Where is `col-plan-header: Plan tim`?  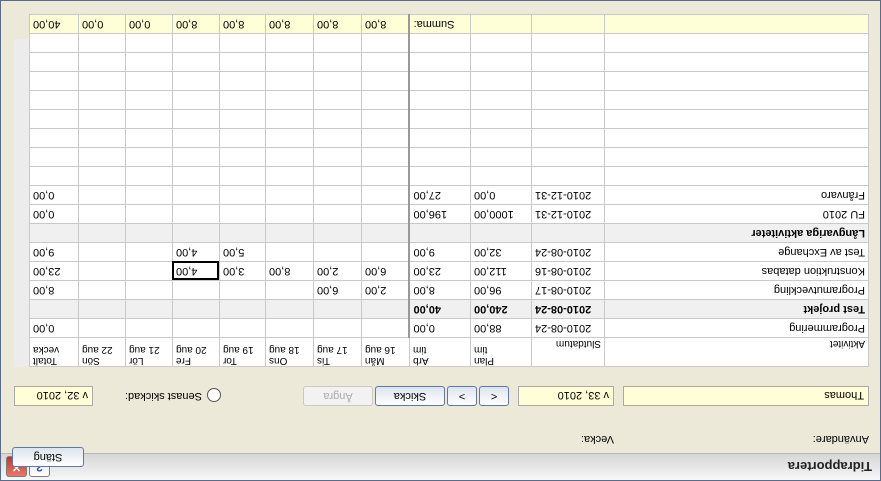 col-plan-header: Plan tim is located at coordinates (501, 352).